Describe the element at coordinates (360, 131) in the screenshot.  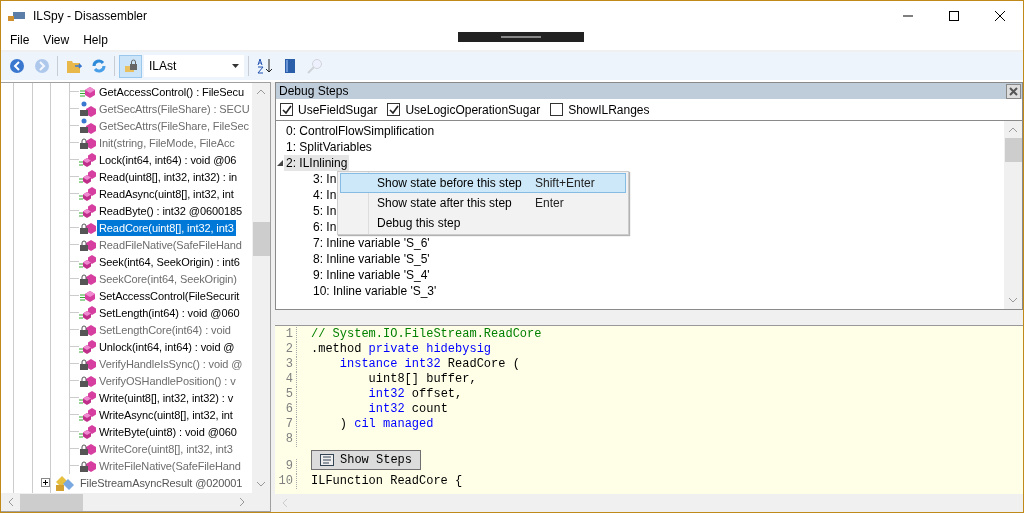
I see `step-item: 0: ControlFlowSimplification` at that location.